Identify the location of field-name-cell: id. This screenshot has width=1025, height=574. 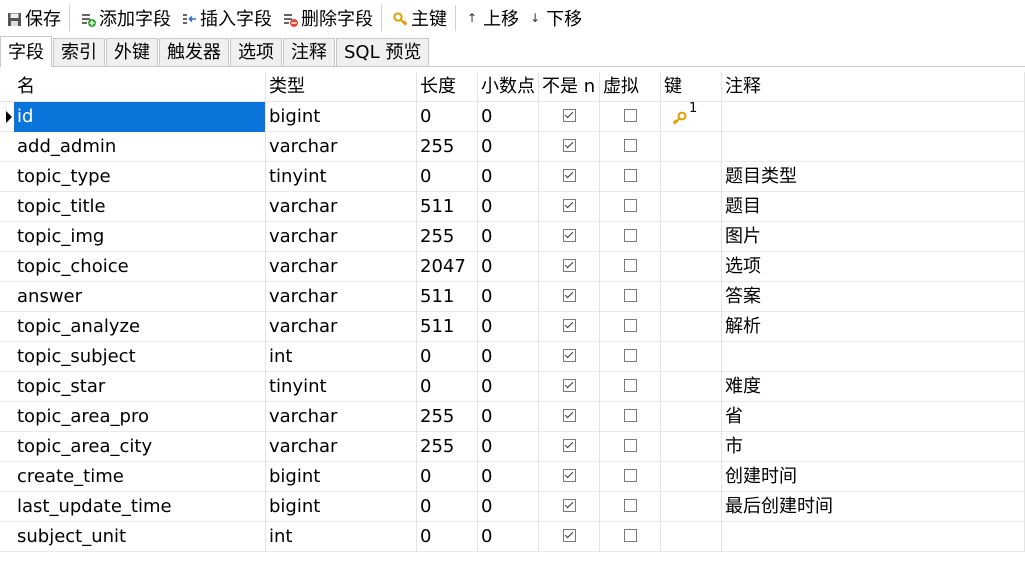
(140, 117).